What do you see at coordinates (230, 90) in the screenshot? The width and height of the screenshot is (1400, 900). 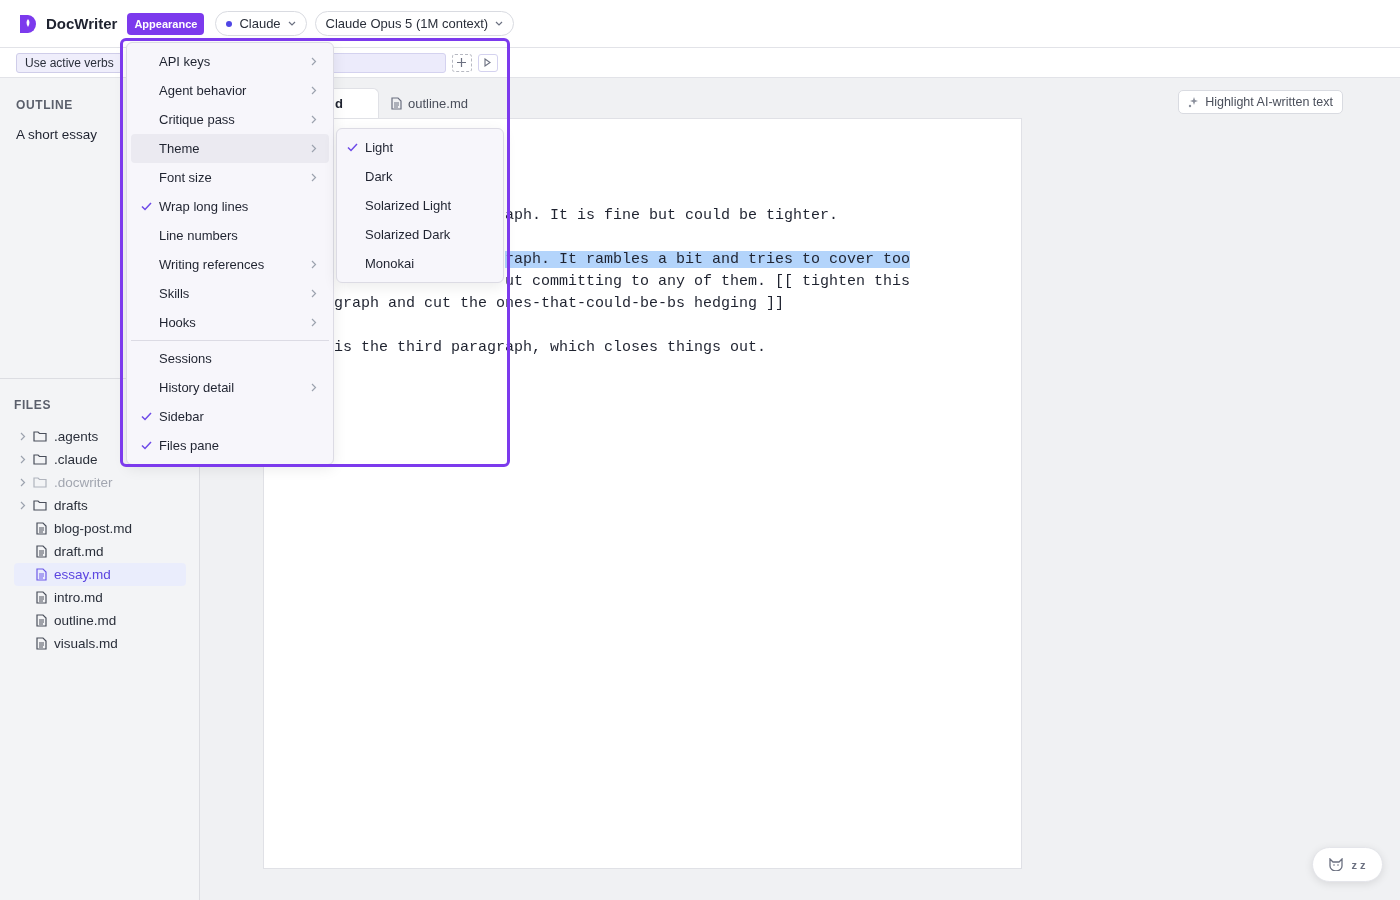 I see `menu-item: Agent behavior` at bounding box center [230, 90].